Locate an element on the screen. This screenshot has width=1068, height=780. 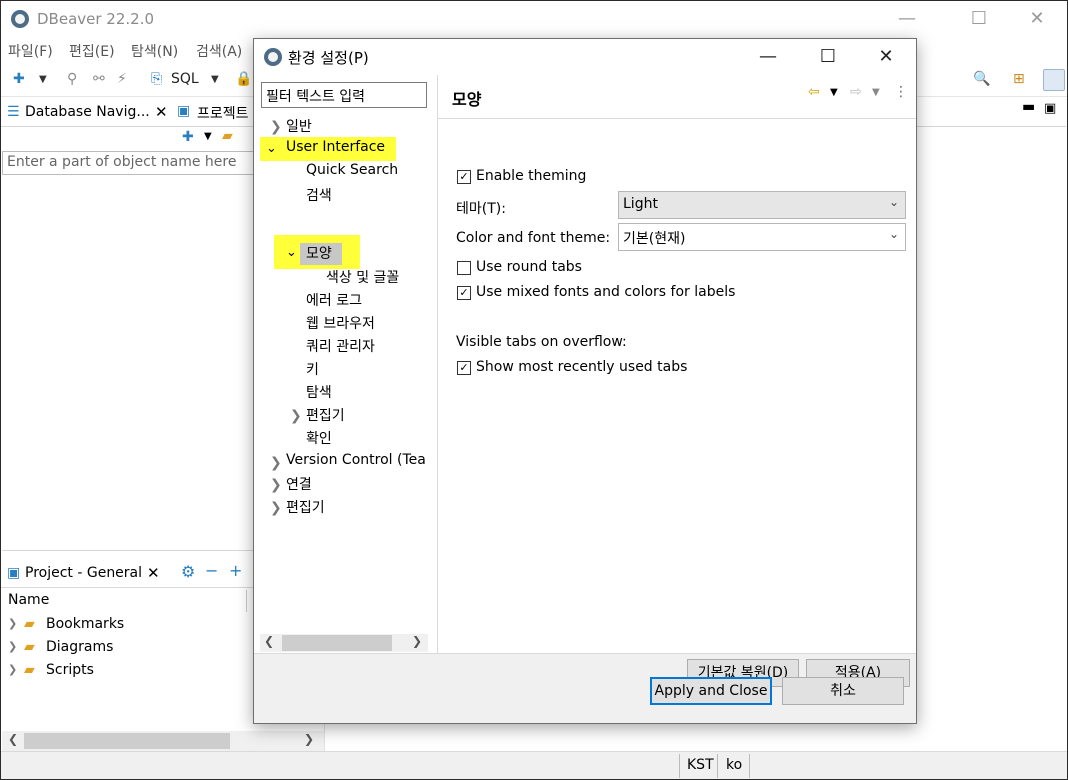
tree-navigation: 탐색 is located at coordinates (319, 392).